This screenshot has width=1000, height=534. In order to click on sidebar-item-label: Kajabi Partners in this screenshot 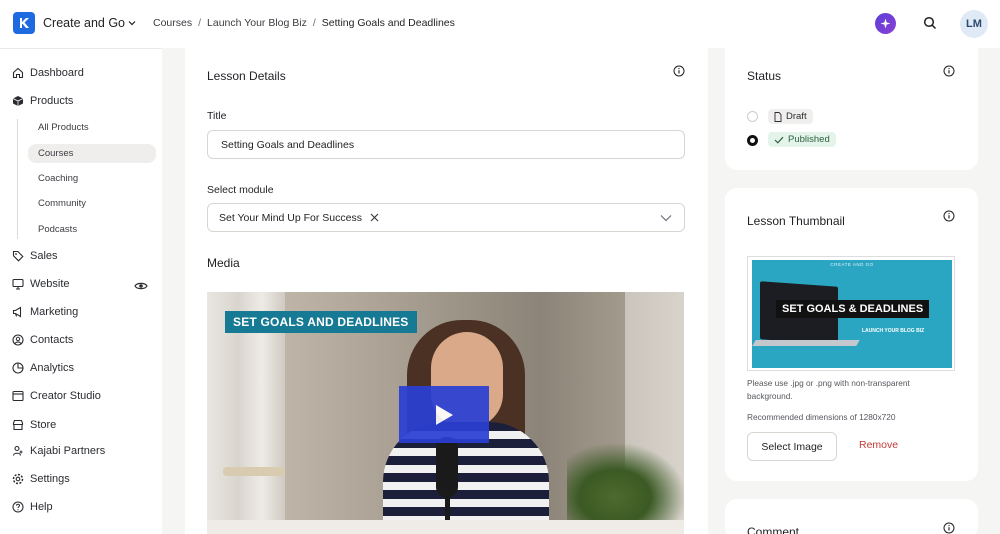, I will do `click(68, 451)`.